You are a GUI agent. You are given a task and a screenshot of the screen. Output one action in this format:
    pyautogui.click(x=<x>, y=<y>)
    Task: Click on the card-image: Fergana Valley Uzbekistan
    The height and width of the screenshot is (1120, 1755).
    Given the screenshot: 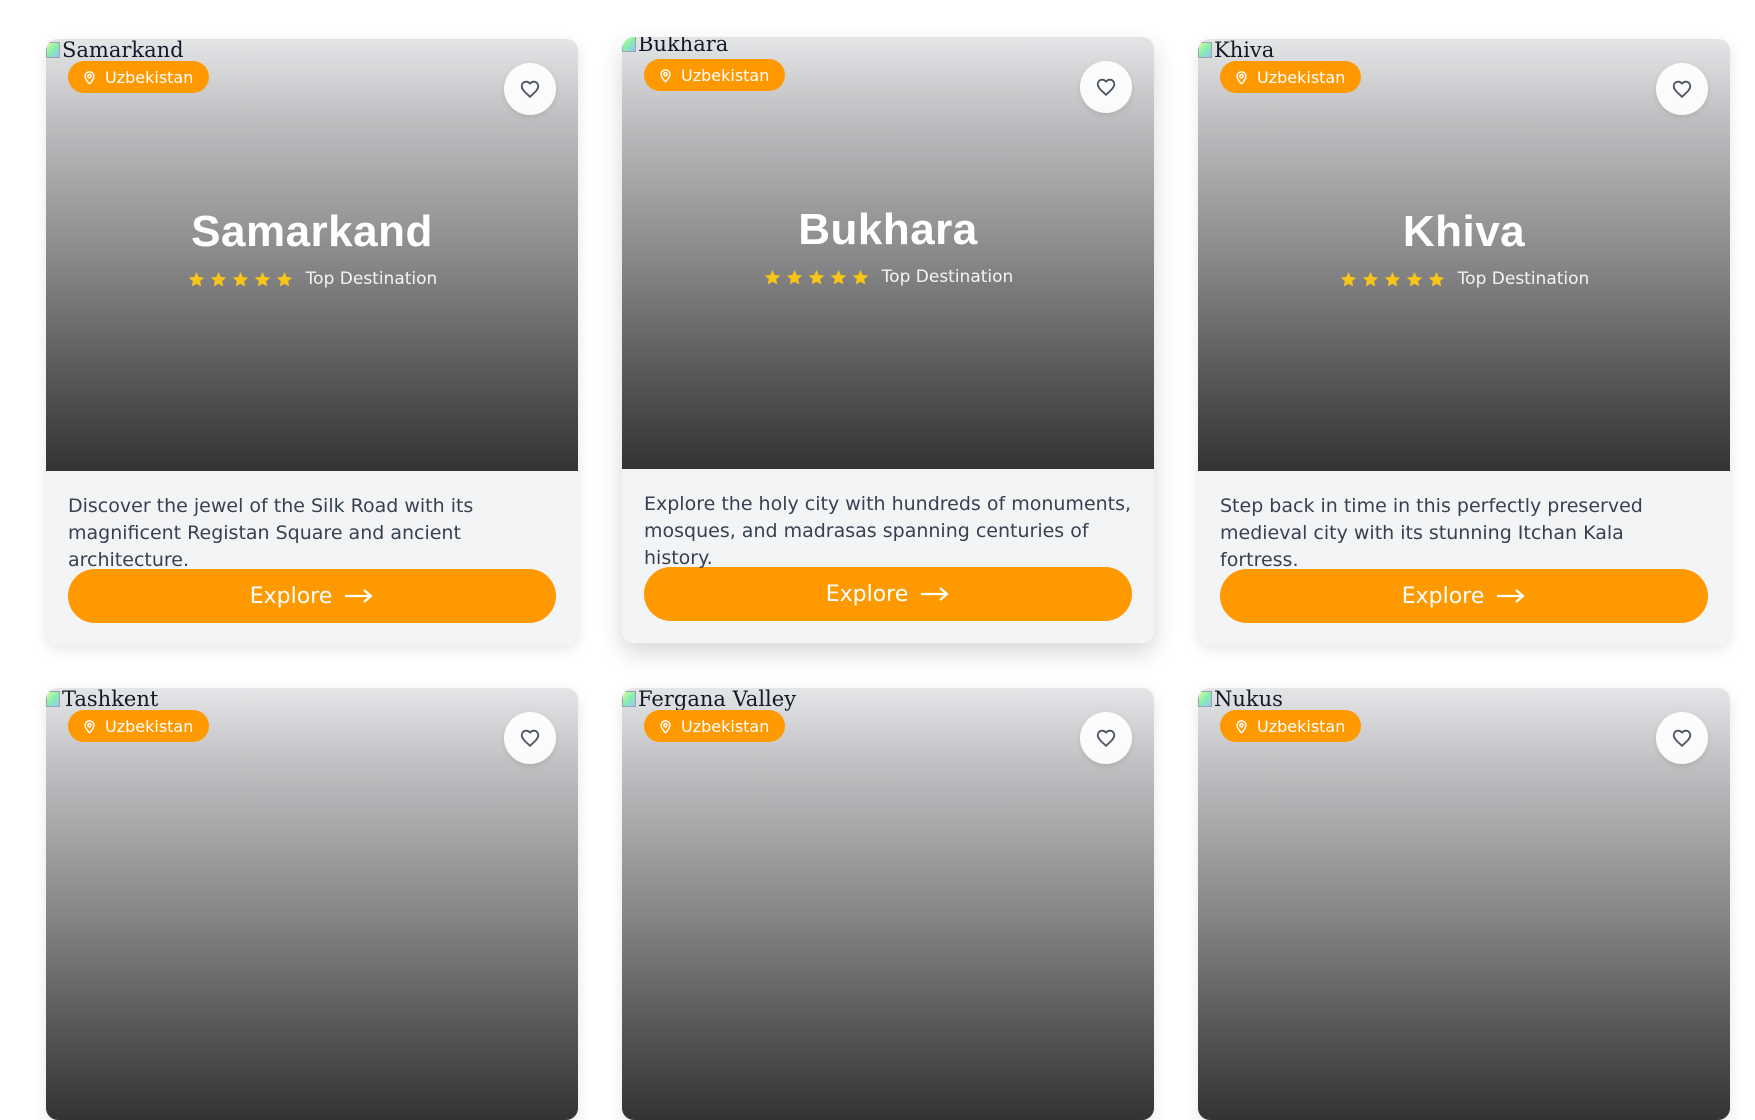 What is the action you would take?
    pyautogui.click(x=888, y=904)
    